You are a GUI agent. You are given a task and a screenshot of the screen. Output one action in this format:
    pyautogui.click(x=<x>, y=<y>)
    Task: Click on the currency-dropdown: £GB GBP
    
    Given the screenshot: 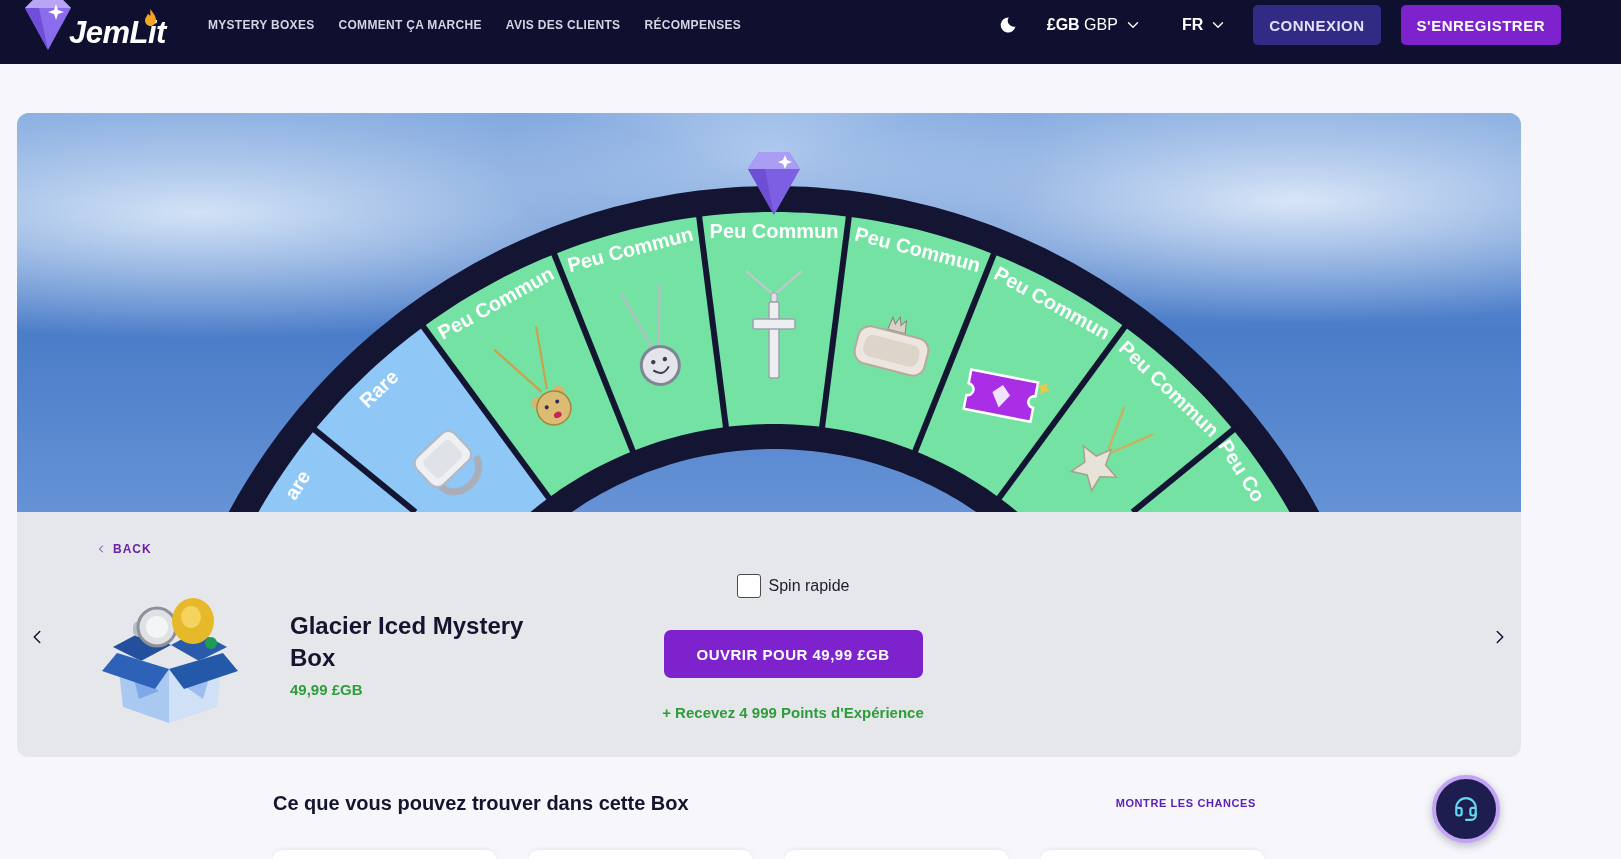 What is the action you would take?
    pyautogui.click(x=1094, y=25)
    